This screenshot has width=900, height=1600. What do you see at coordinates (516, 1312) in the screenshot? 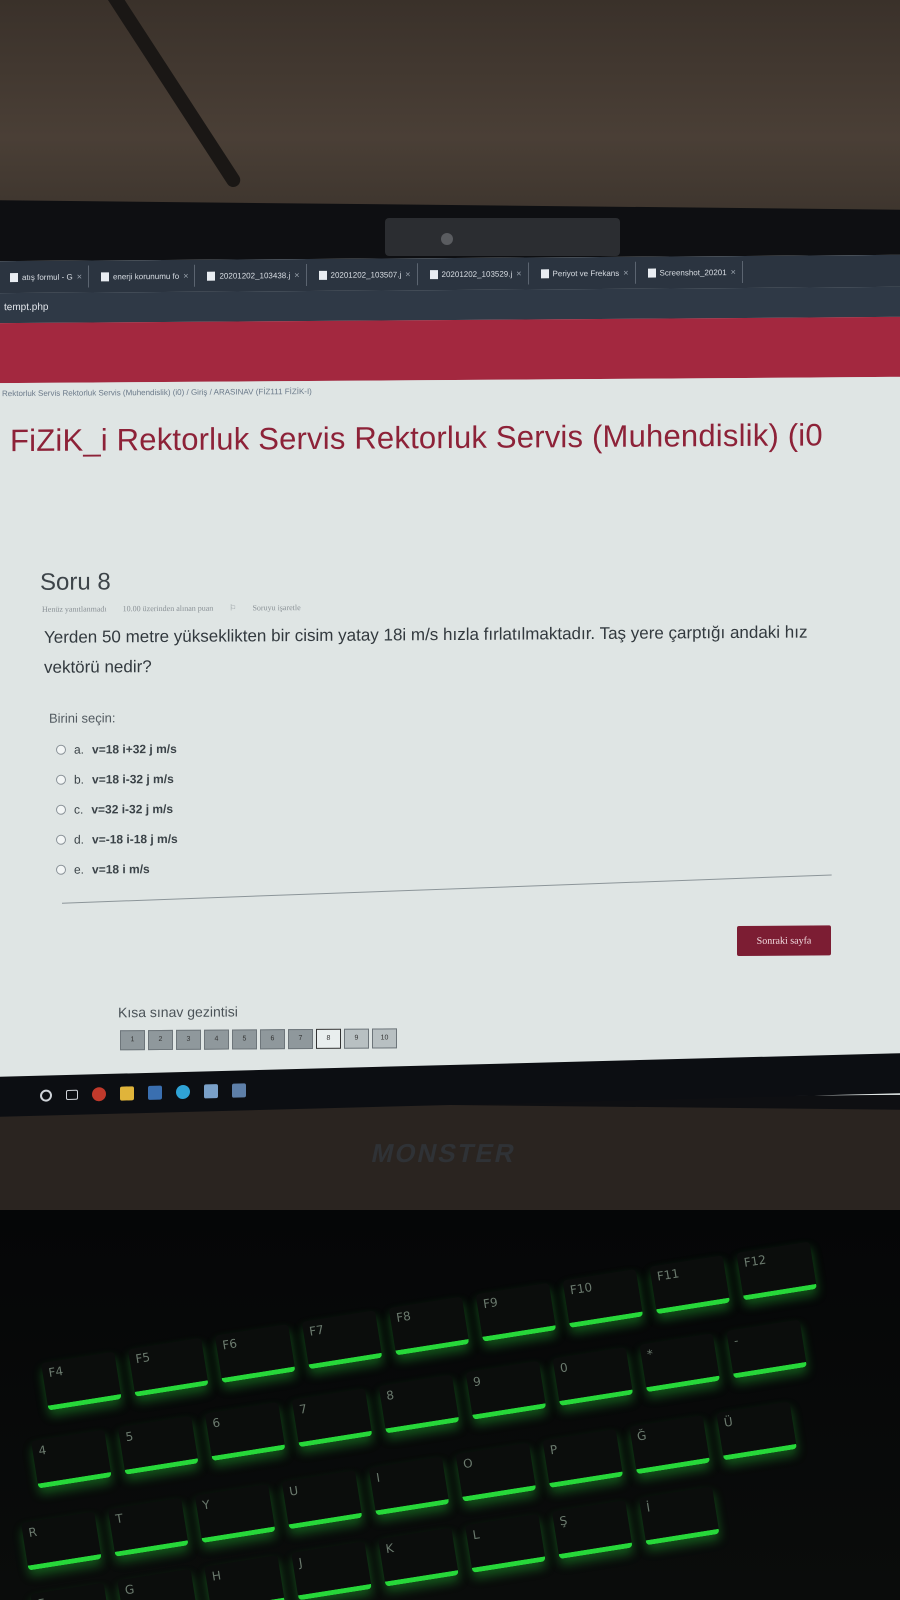
I see `keyboard-key: F9` at bounding box center [516, 1312].